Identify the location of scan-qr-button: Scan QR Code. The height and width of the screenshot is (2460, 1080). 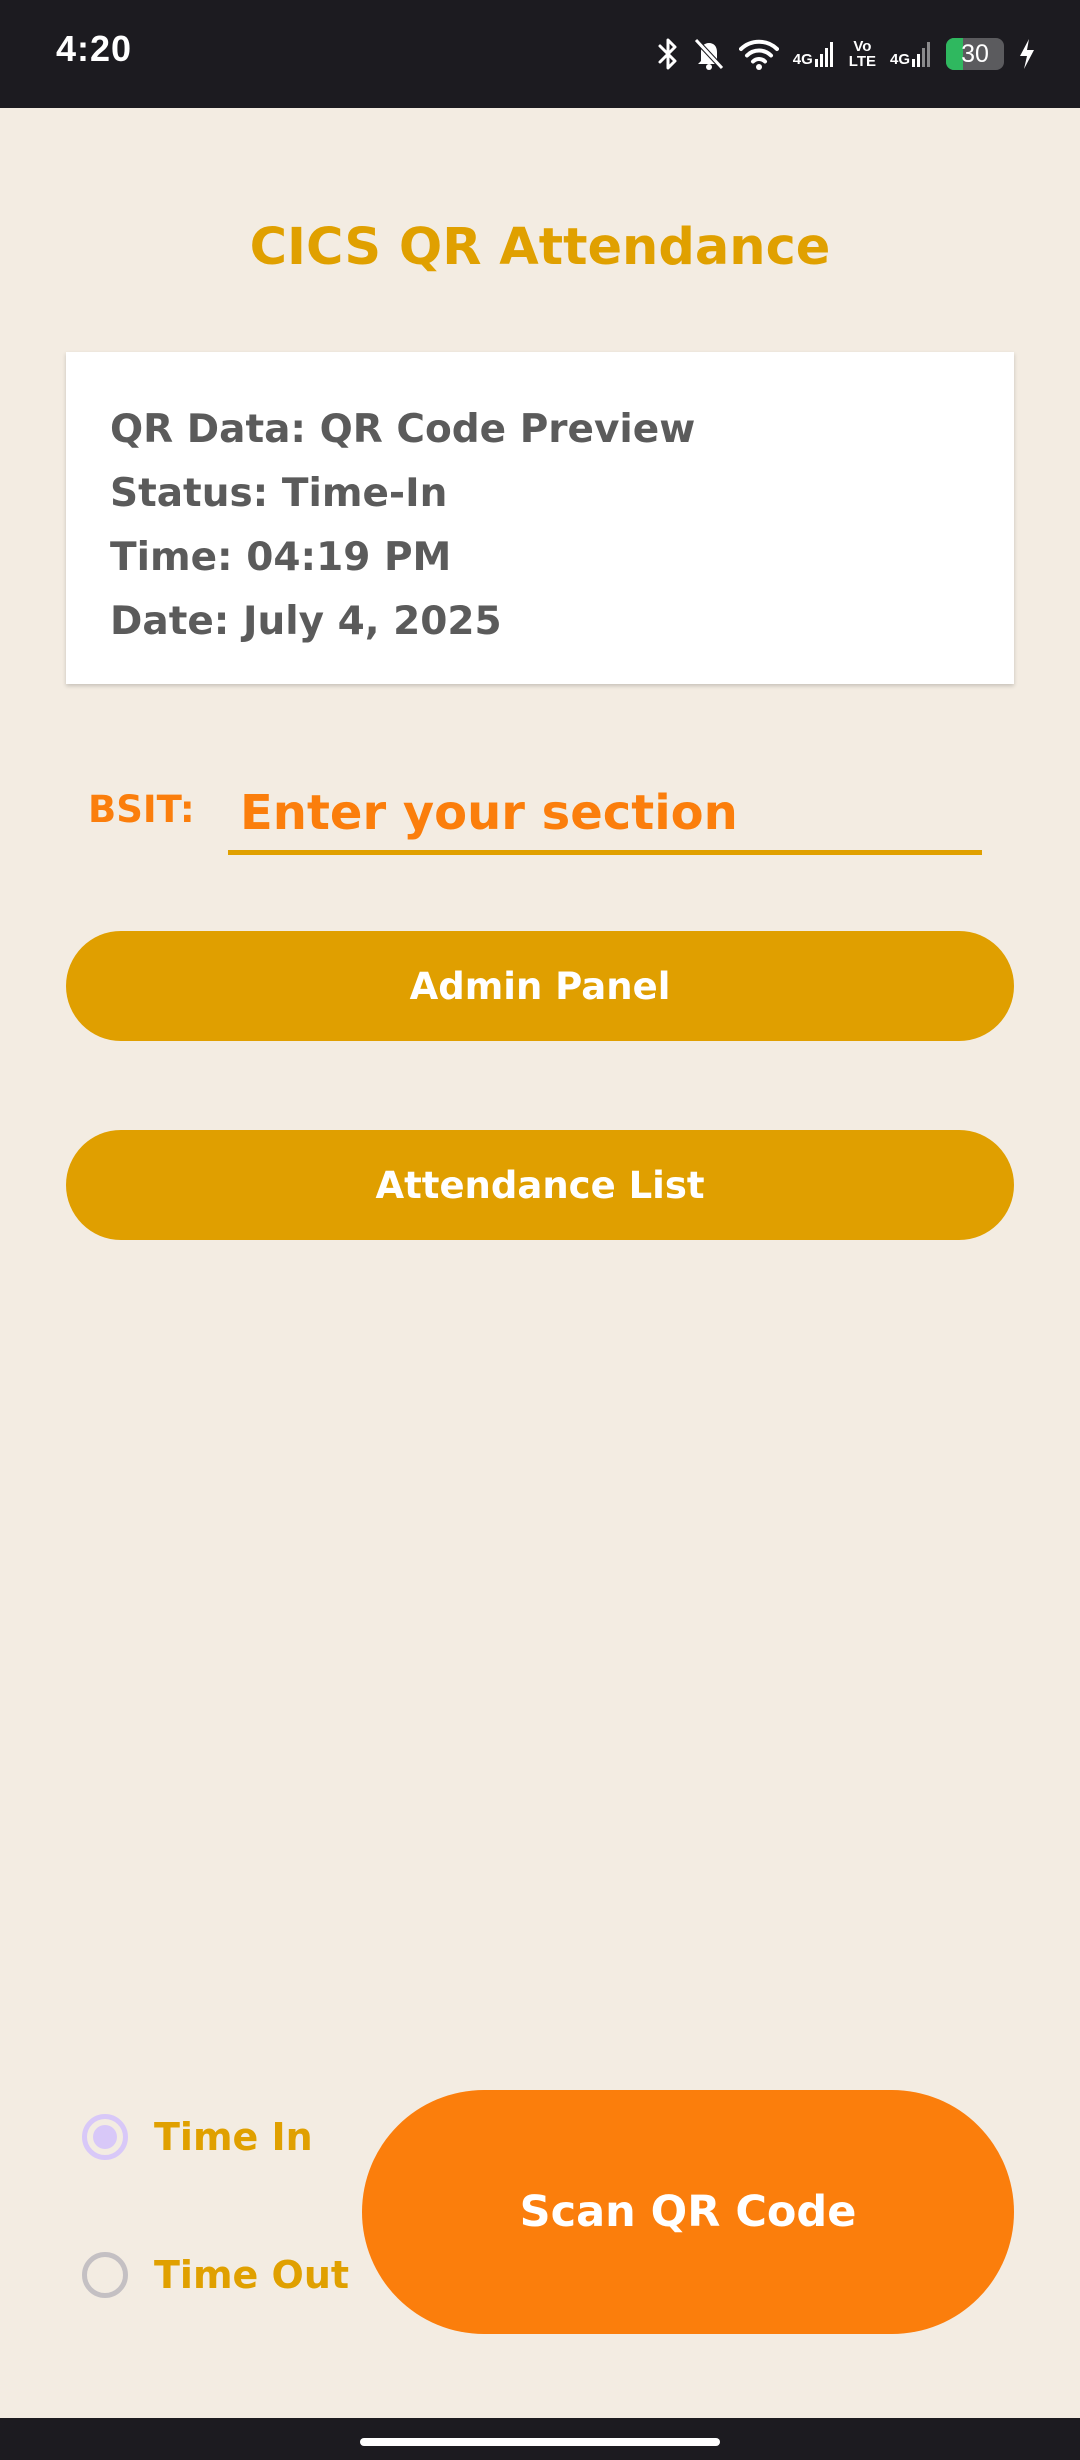
(688, 2212).